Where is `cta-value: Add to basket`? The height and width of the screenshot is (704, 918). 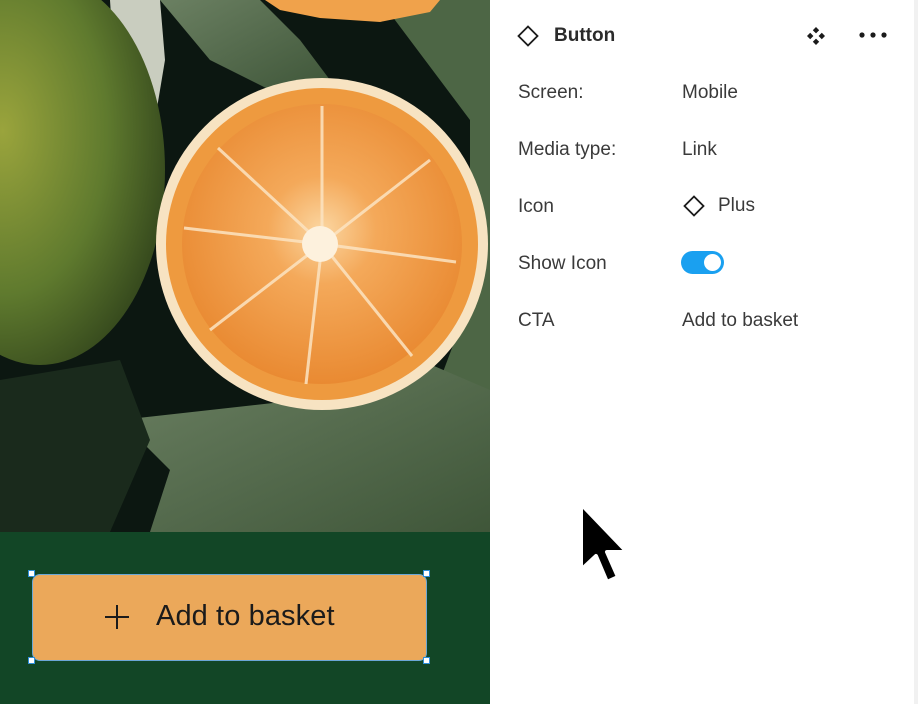
cta-value: Add to basket is located at coordinates (740, 321).